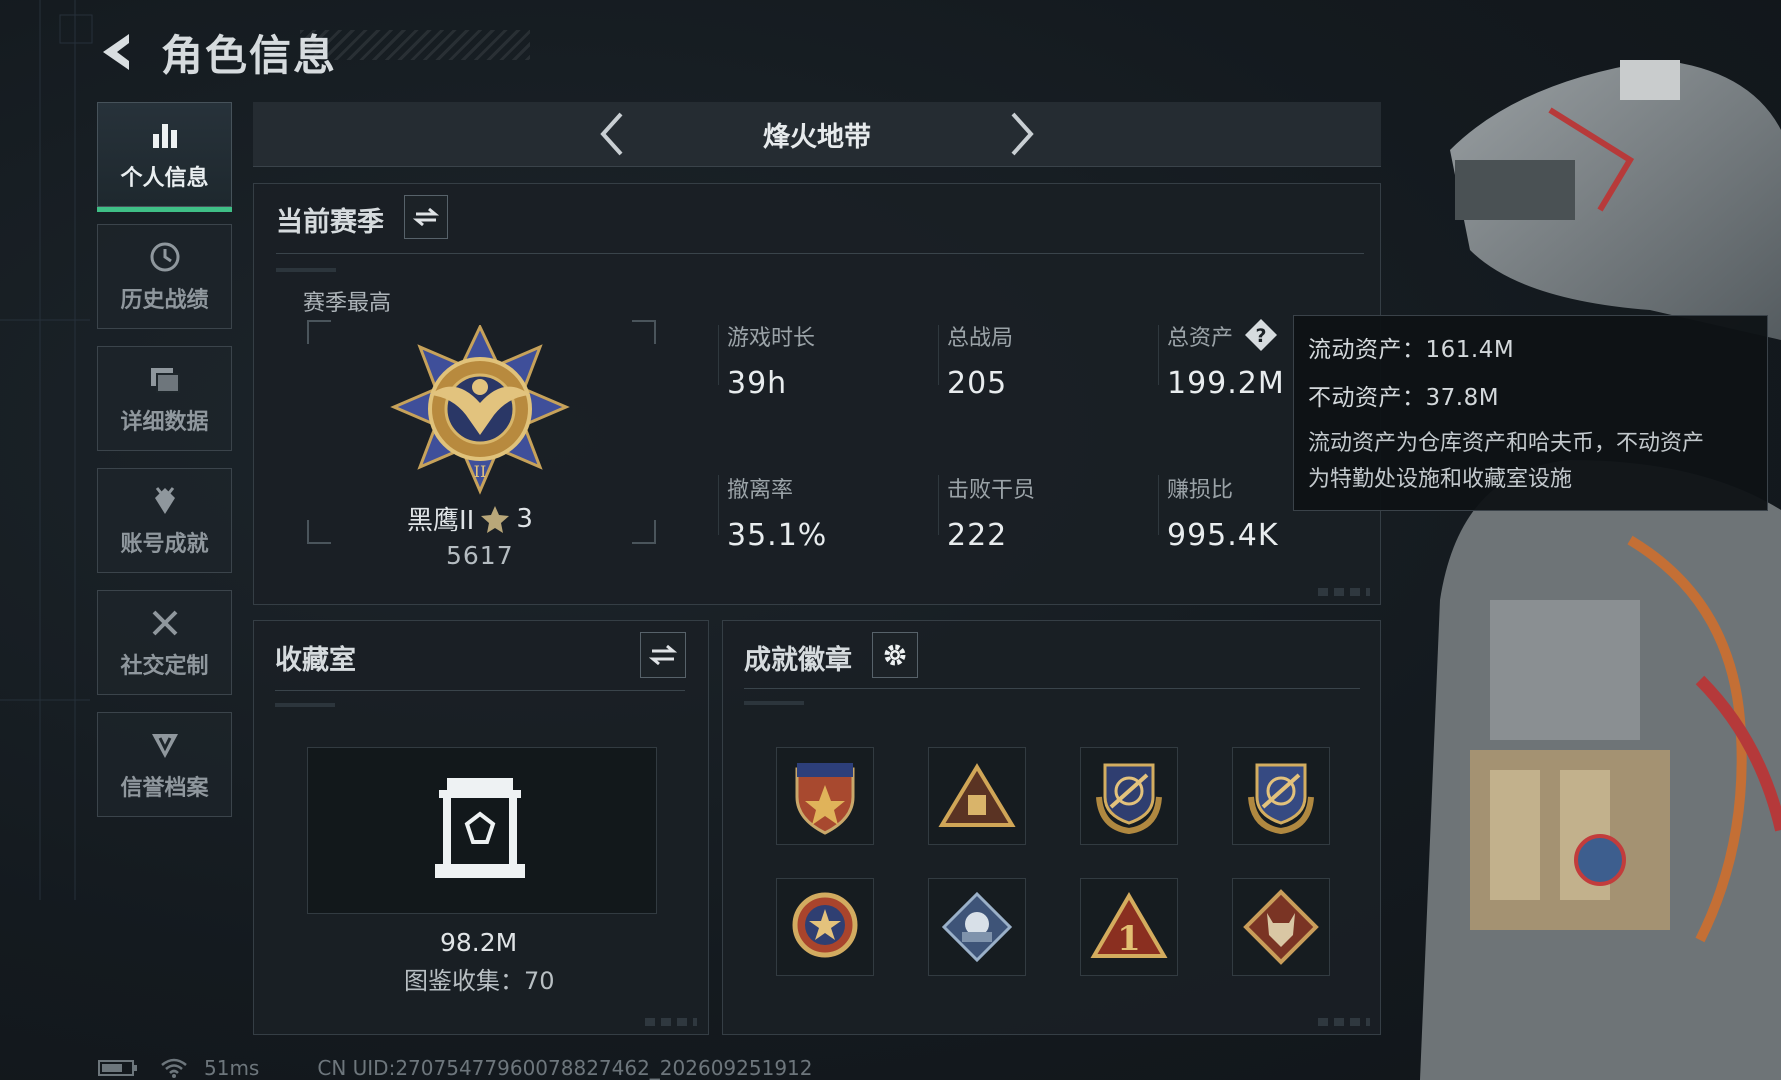 This screenshot has height=1080, width=1781. I want to click on svg-text: 1, so click(1129, 939).